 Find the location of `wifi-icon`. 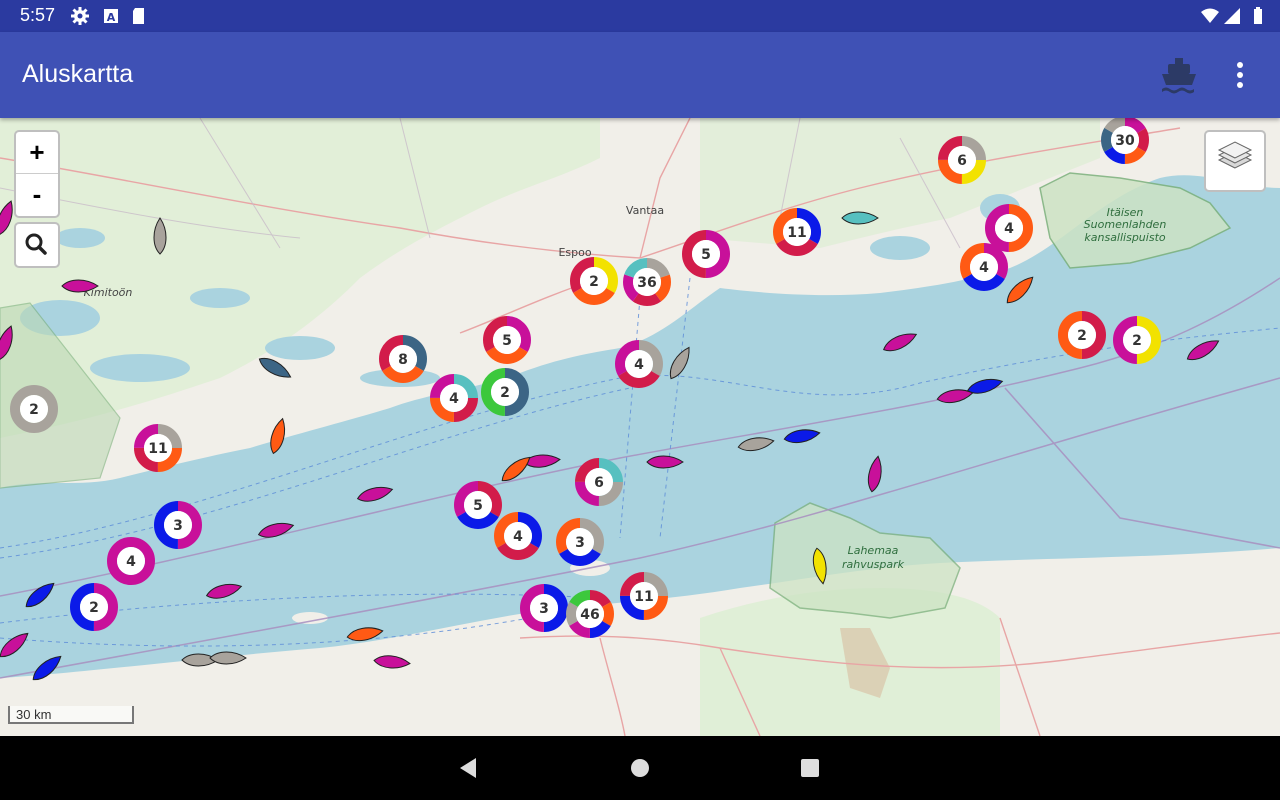

wifi-icon is located at coordinates (1210, 15).